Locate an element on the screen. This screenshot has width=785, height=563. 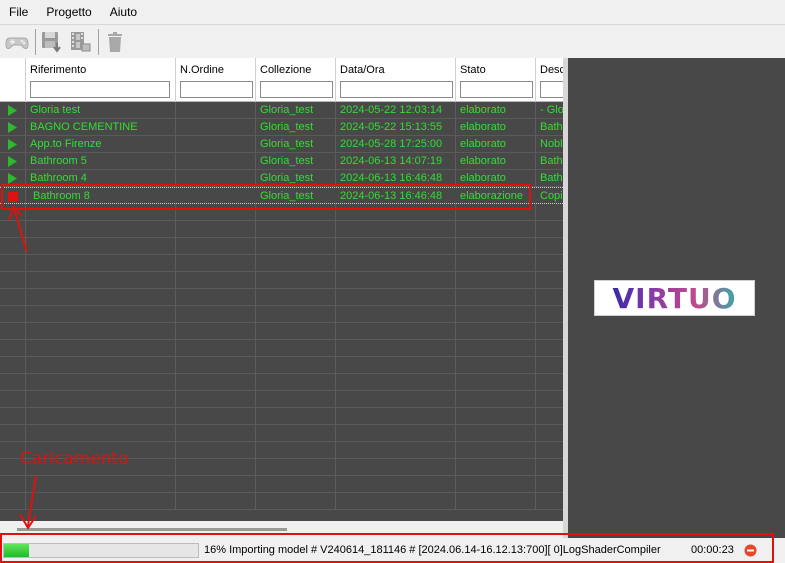
scrollbar-thumb is located at coordinates (152, 529).